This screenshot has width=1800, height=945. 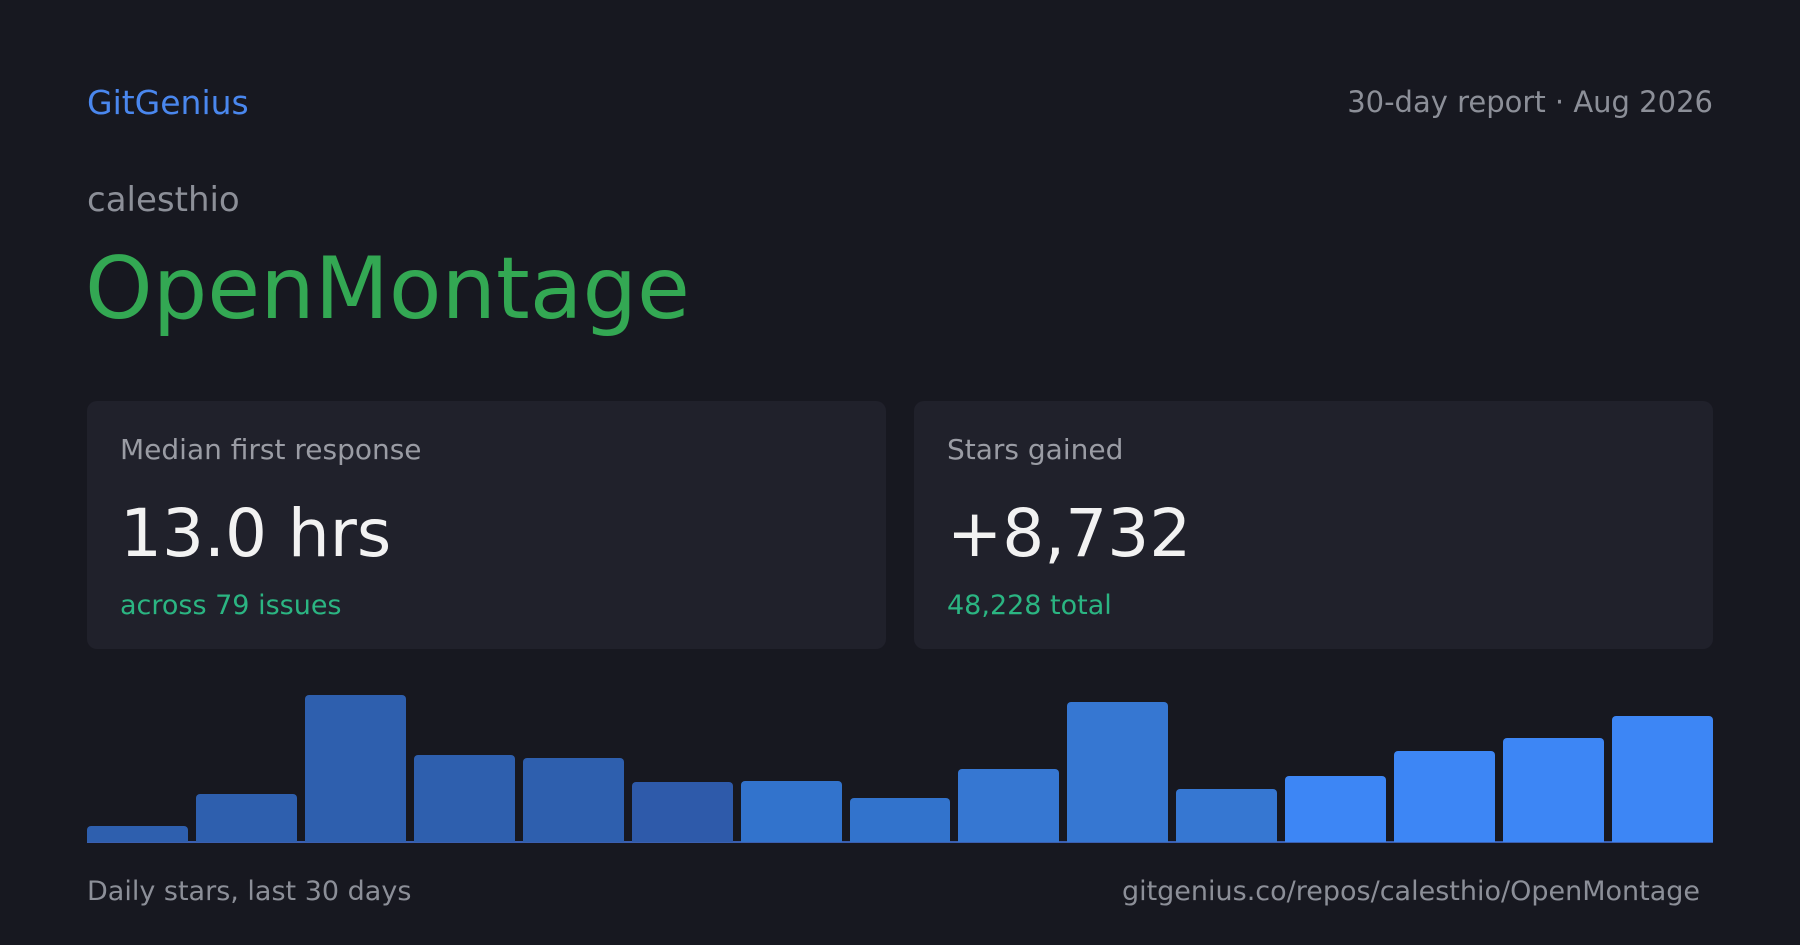 I want to click on metric-label: Stars gained, so click(x=1035, y=449).